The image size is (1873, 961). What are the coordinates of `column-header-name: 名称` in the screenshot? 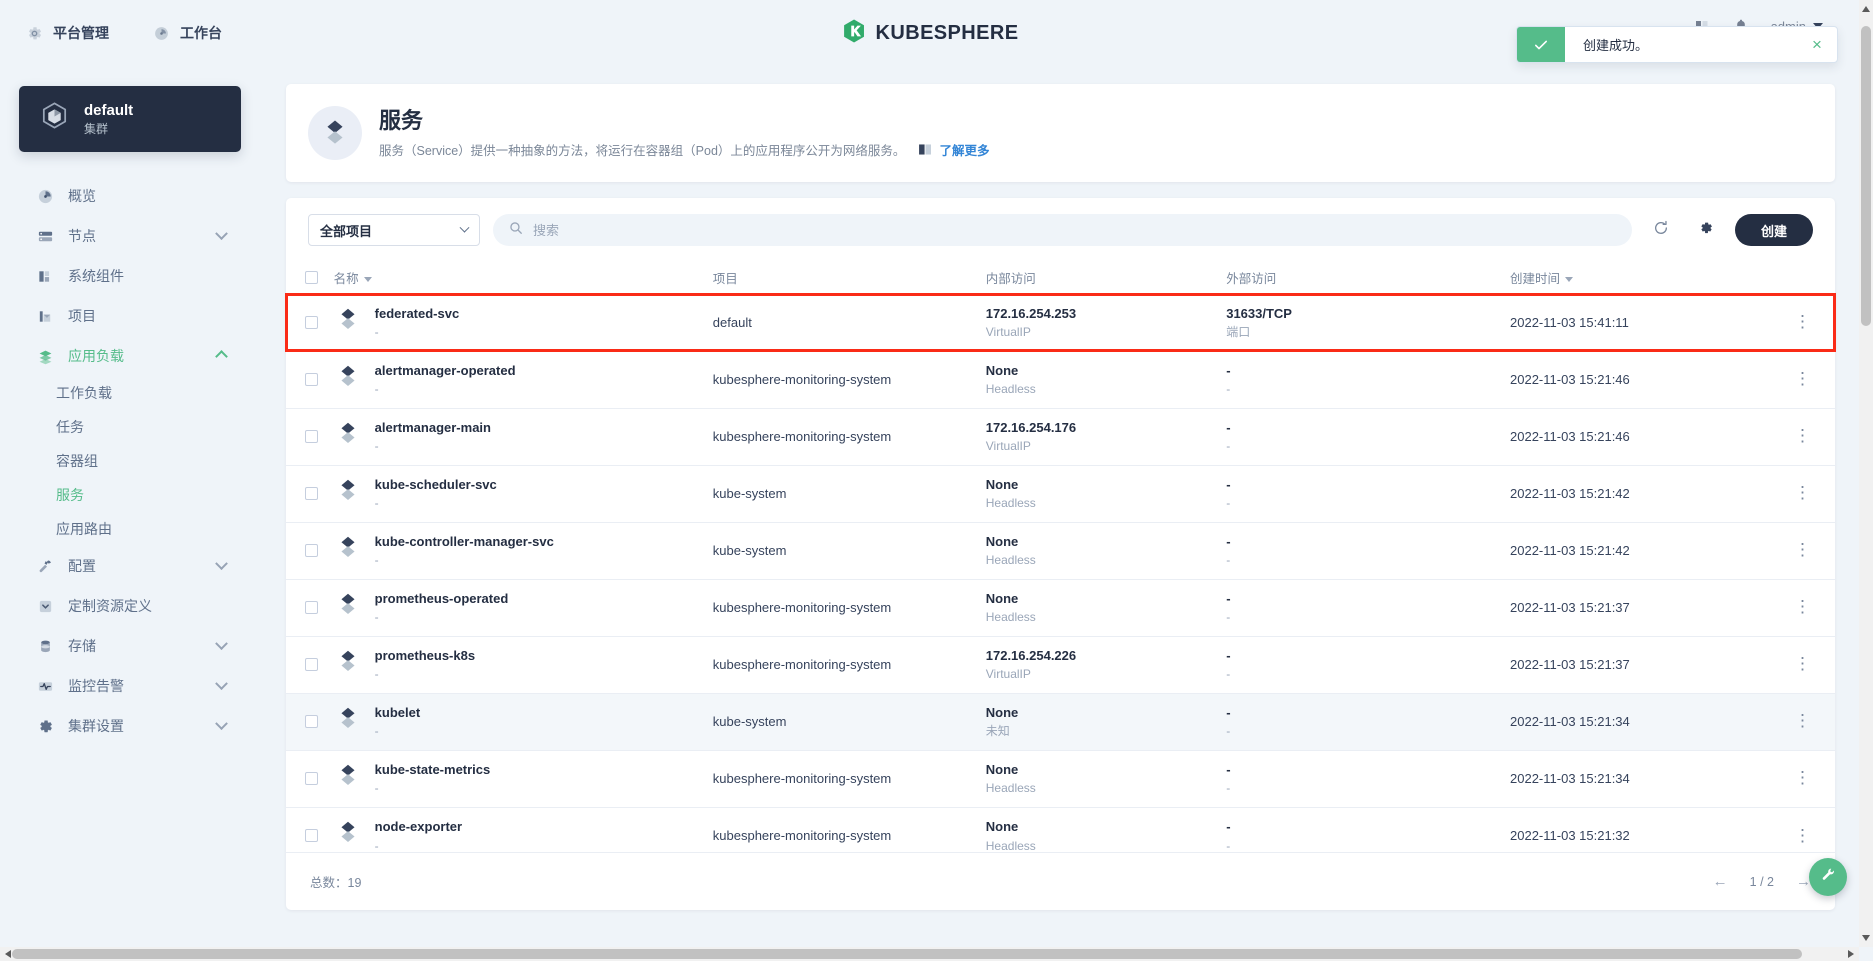 It's located at (523, 278).